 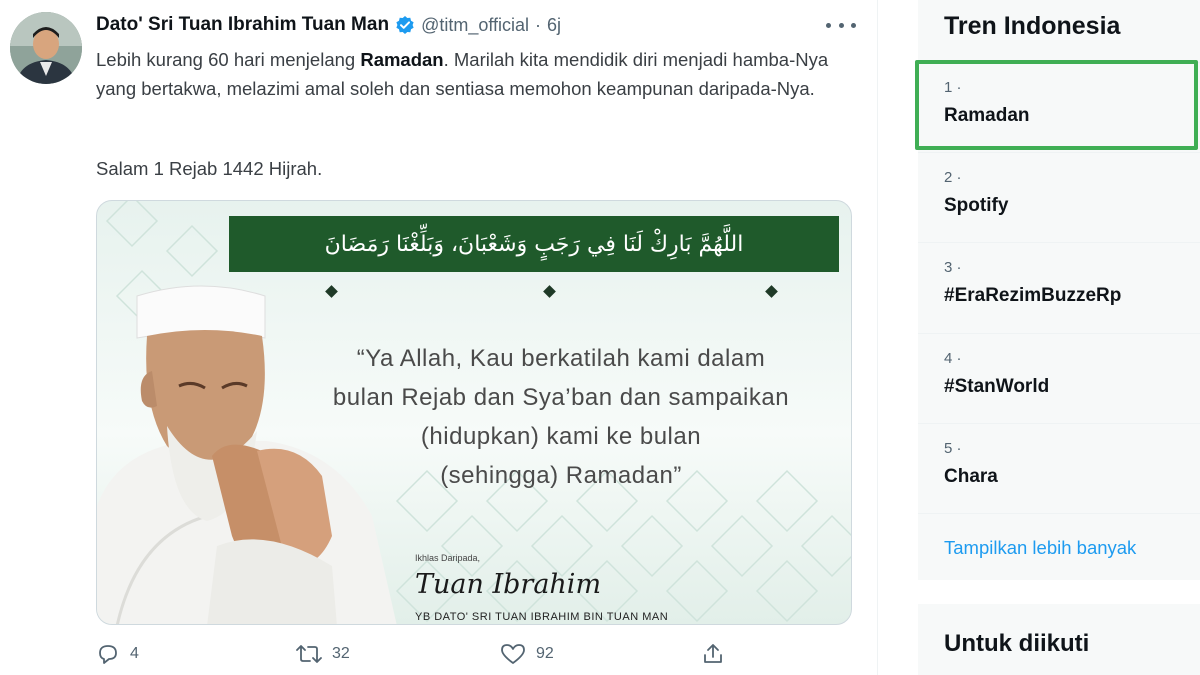 I want to click on trends-title: Tren Indonesia, so click(x=1032, y=26).